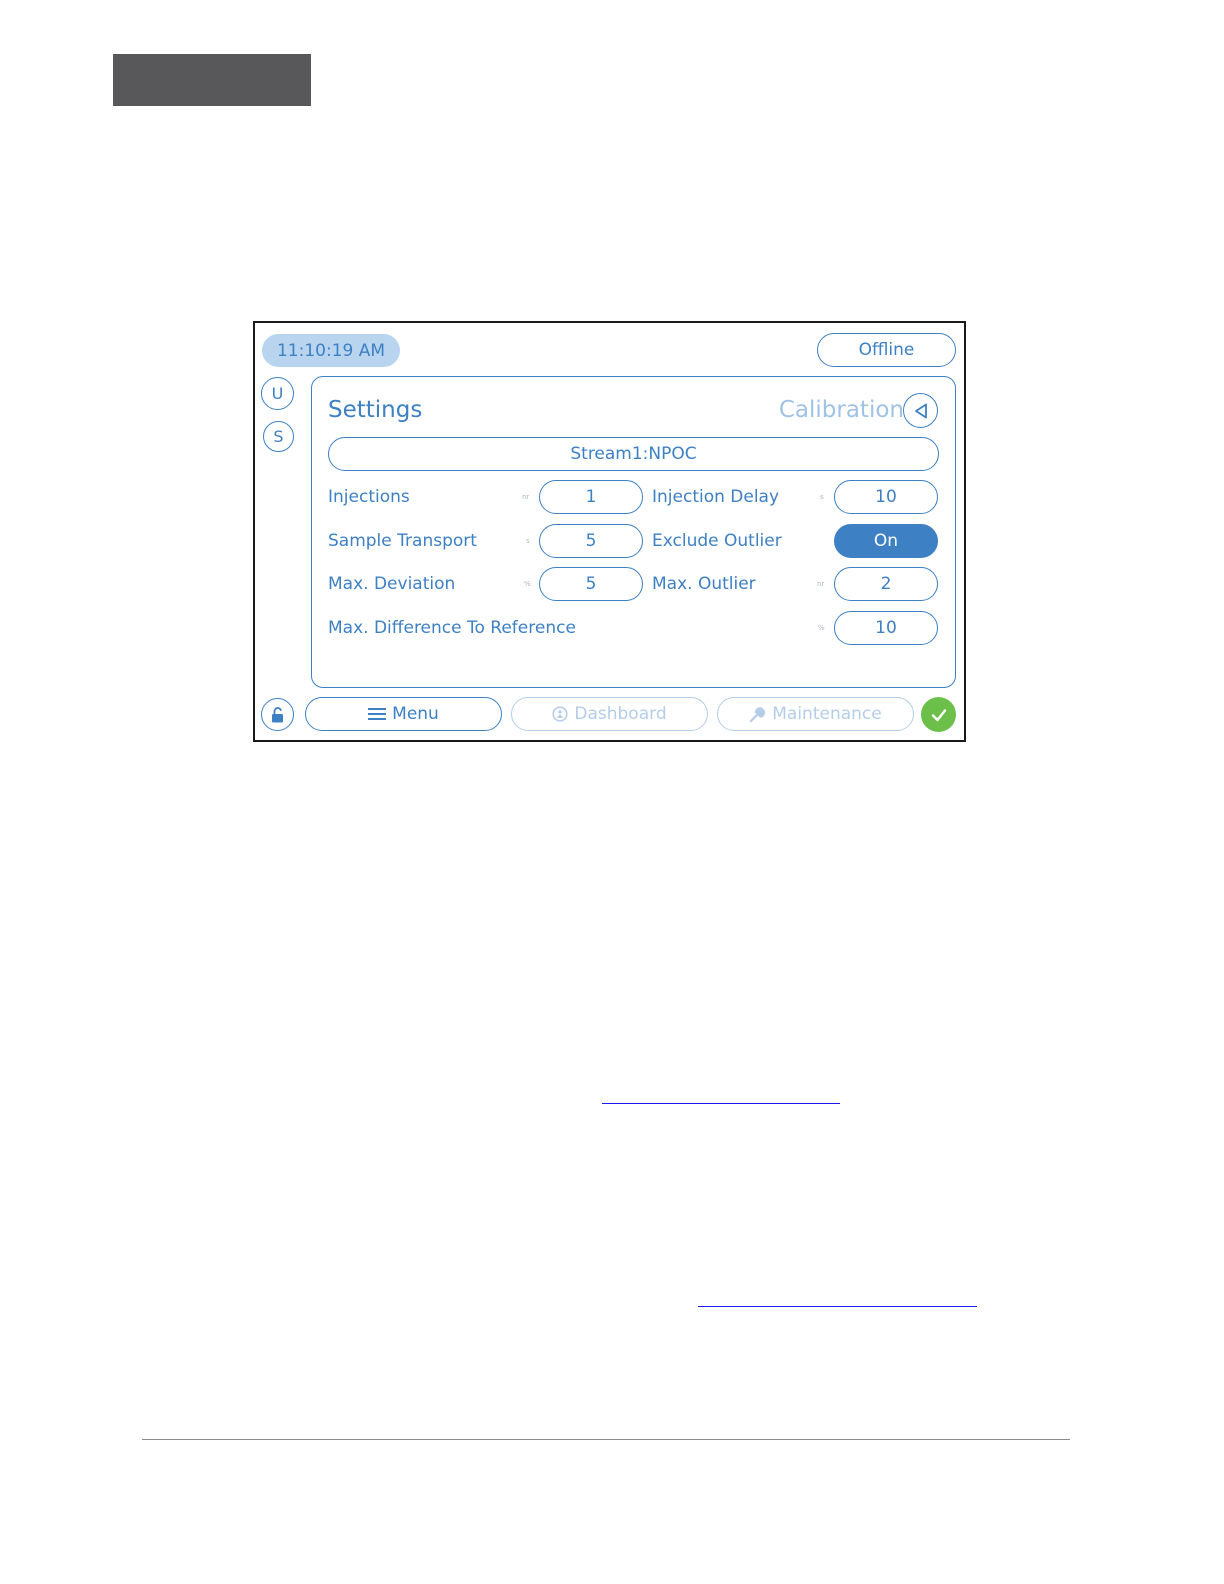 The width and height of the screenshot is (1224, 1584). I want to click on lock-button, so click(277, 714).